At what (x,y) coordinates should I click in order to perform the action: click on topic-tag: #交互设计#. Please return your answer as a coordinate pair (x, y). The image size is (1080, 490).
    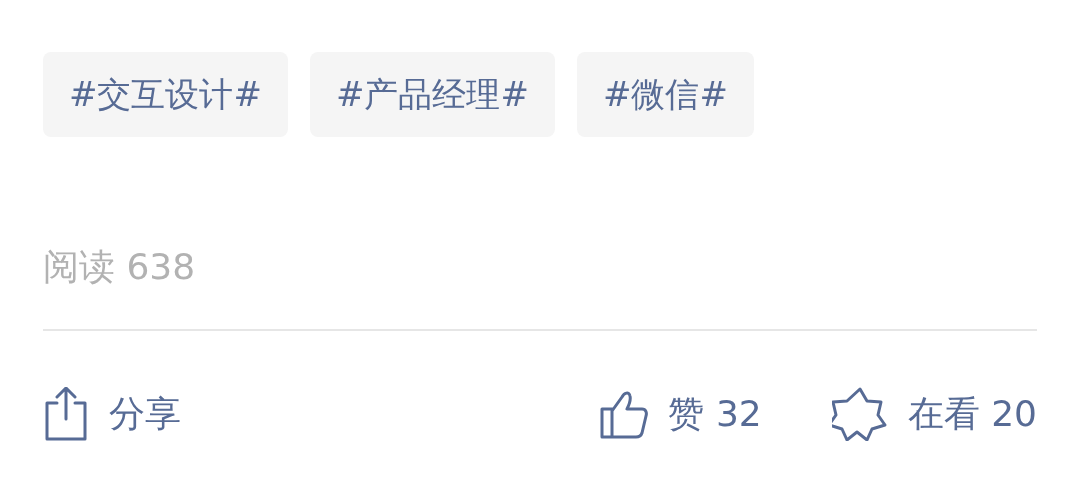
    Looking at the image, I should click on (165, 94).